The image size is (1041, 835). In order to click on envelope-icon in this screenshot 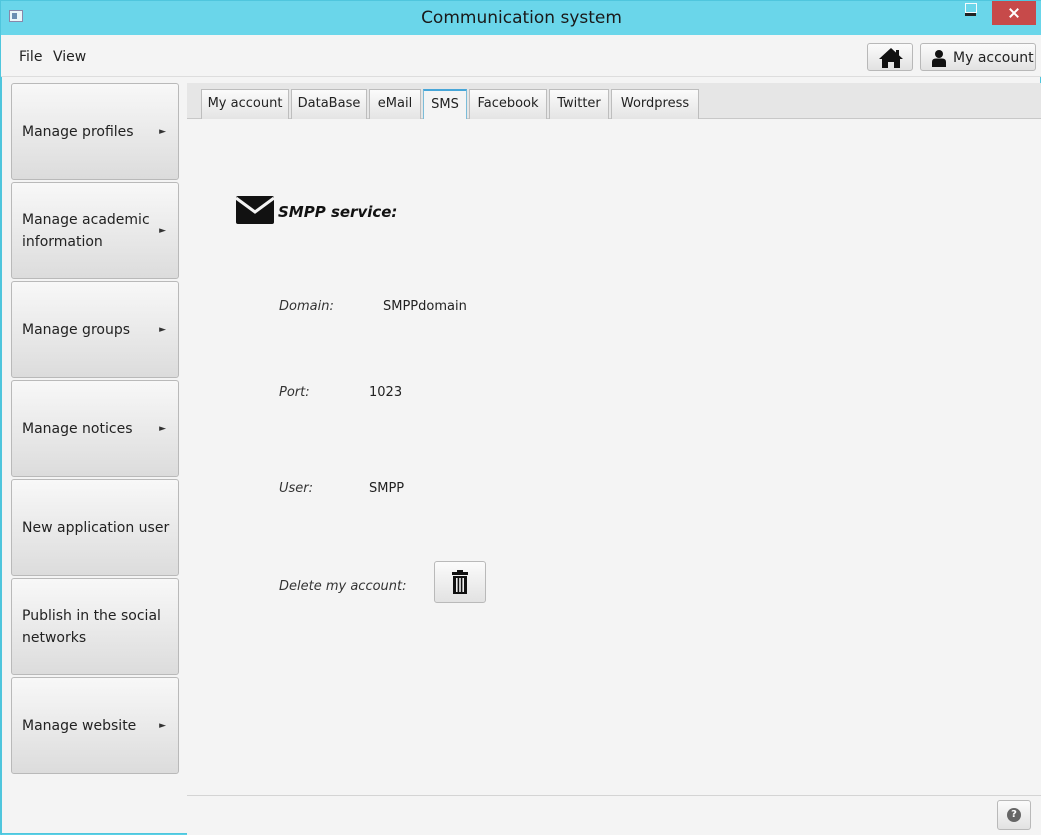, I will do `click(255, 210)`.